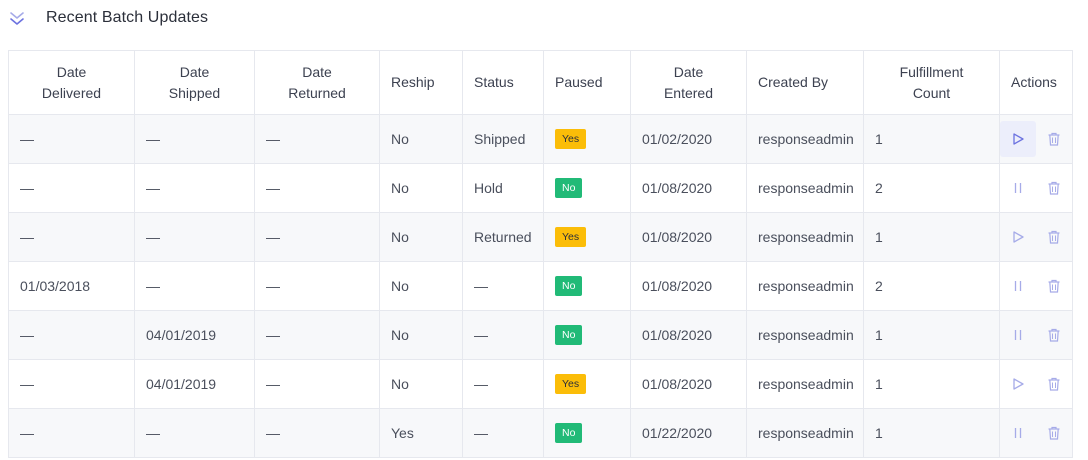  I want to click on column-header-reship: Reship, so click(421, 82).